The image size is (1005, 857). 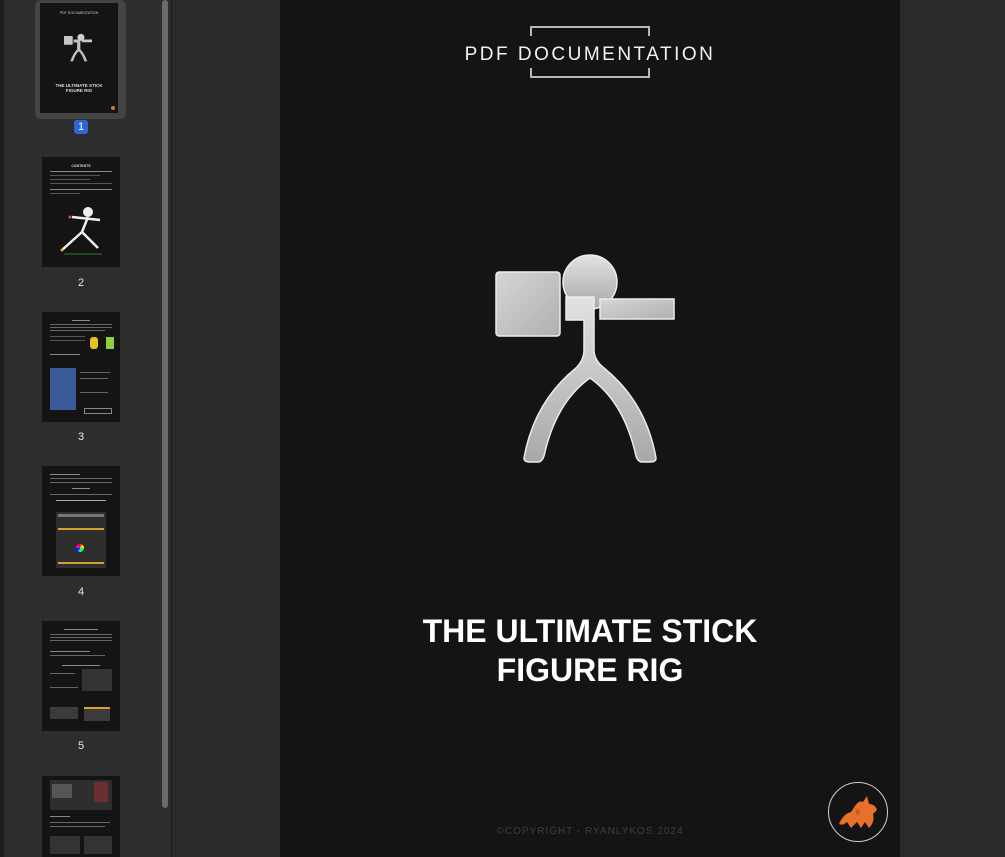 I want to click on document-title: THE ULTIMATE STICK FIGURE RIG, so click(x=590, y=651).